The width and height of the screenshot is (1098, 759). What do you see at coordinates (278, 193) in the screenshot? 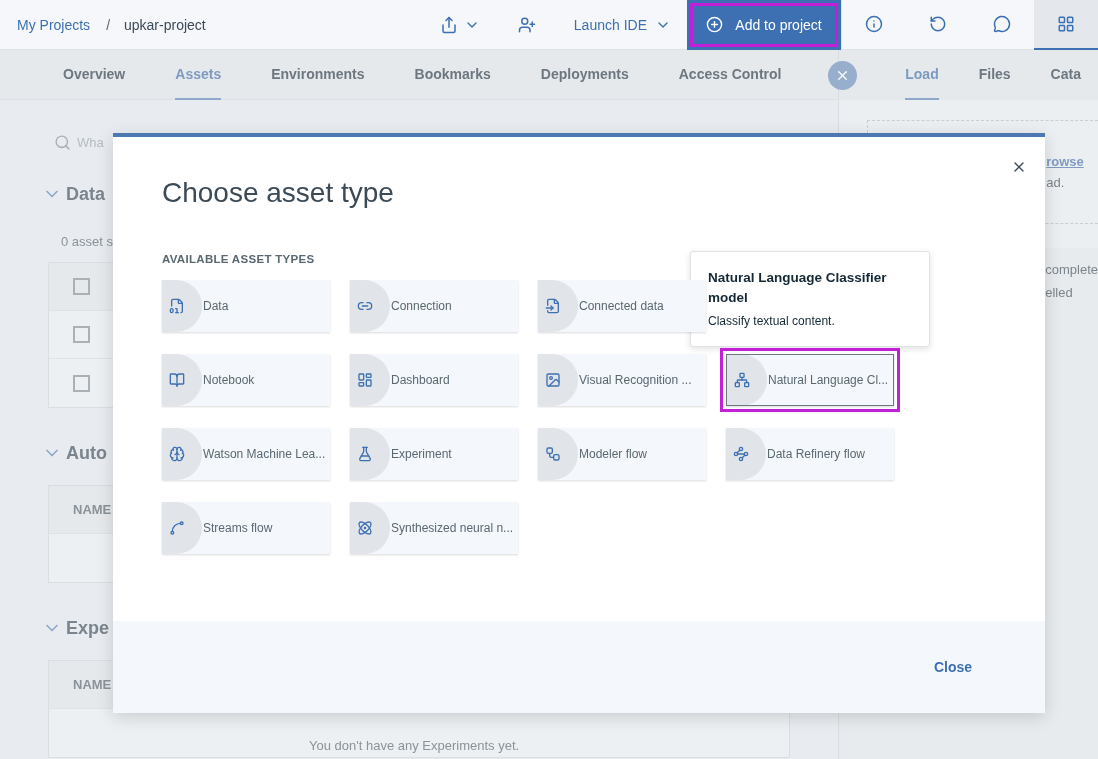
I see `modal-title: Choose asset type` at bounding box center [278, 193].